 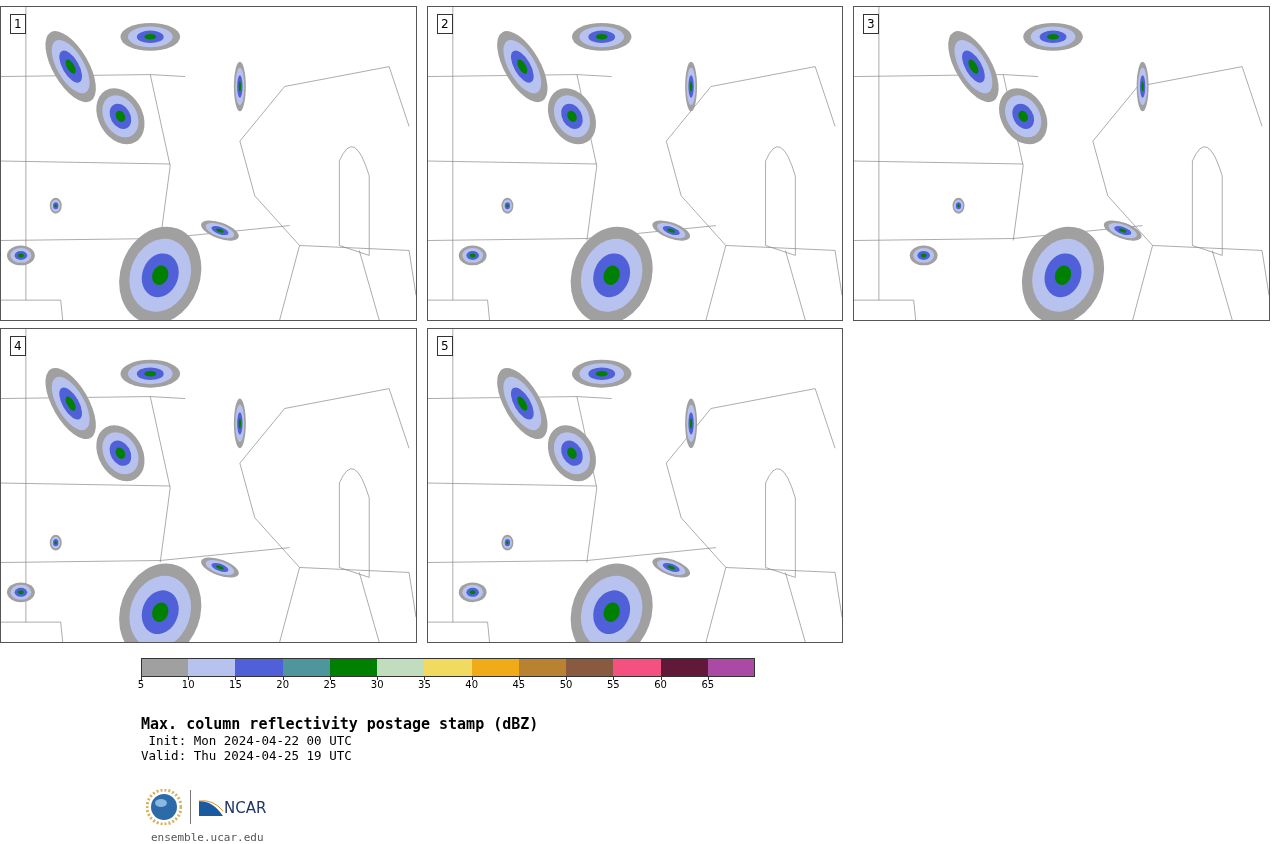 What do you see at coordinates (471, 684) in the screenshot?
I see `colorbar-tick-label: 40` at bounding box center [471, 684].